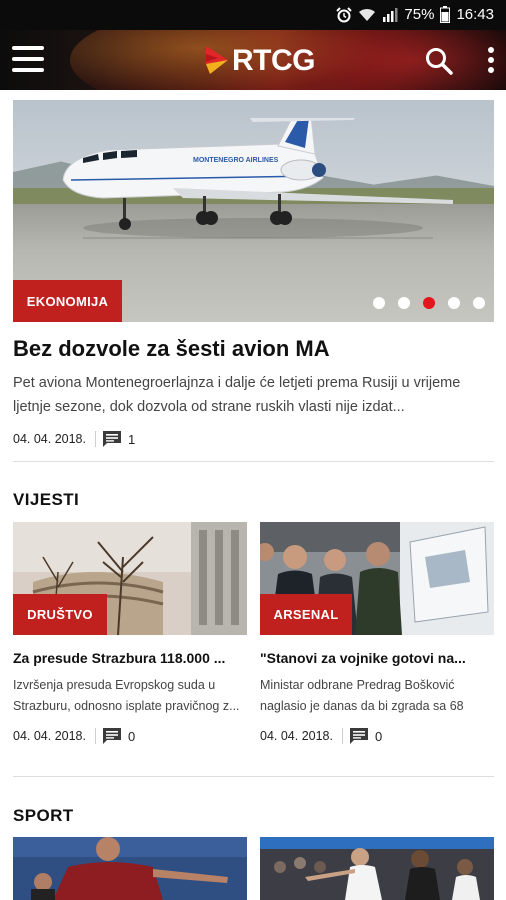  I want to click on category-badge: EKONOMIJA, so click(67, 301).